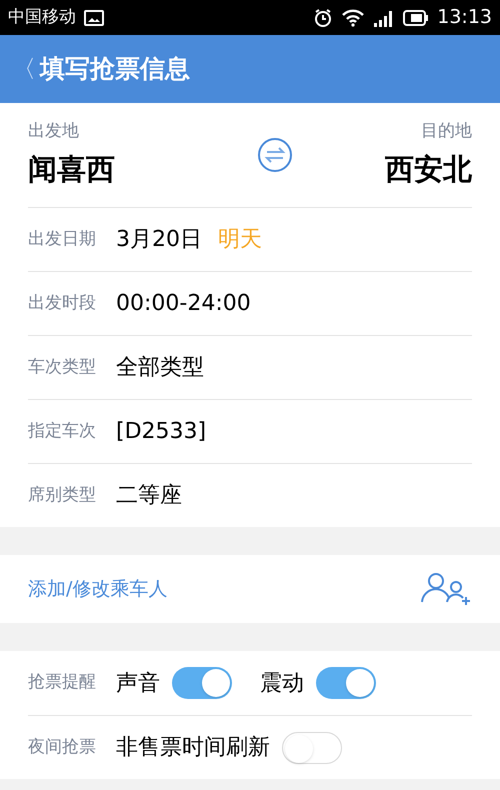 This screenshot has height=790, width=500. Describe the element at coordinates (98, 589) in the screenshot. I see `passenger-label: 添加/修改乘车人` at that location.